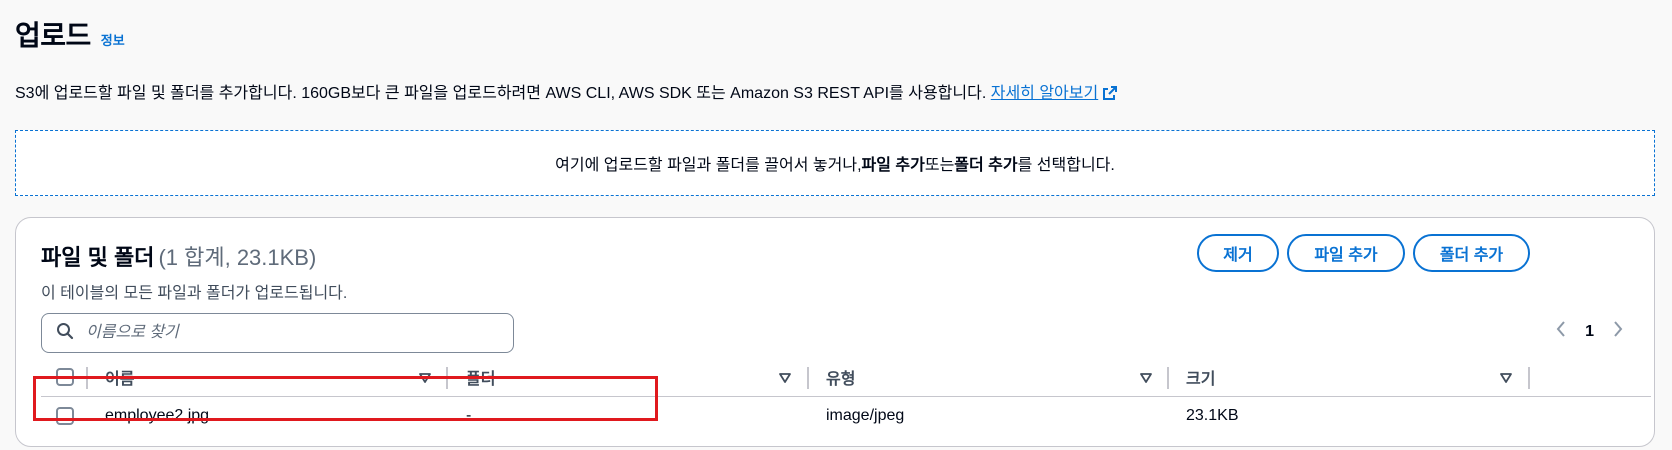 The image size is (1672, 450). What do you see at coordinates (1618, 331) in the screenshot?
I see `chevron-right-icon` at bounding box center [1618, 331].